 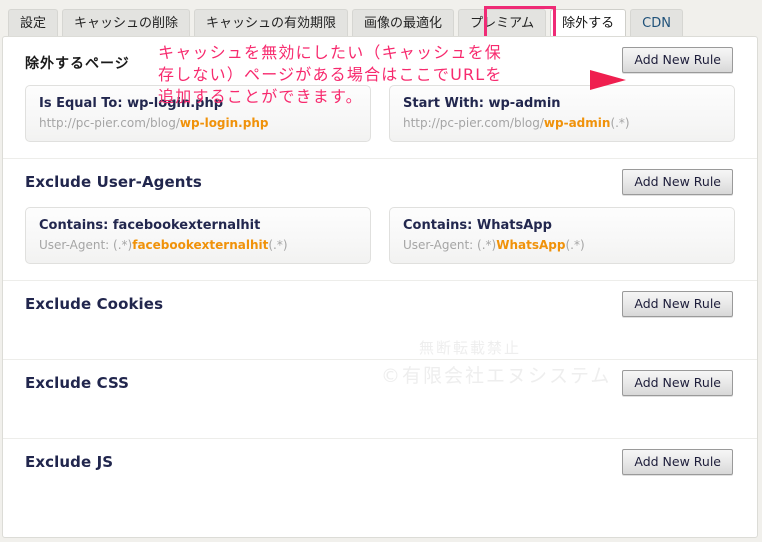 I want to click on tab-bar: 設定 キャッシュの削除 キャッシュの有効期限 画像の最適化 プレミアム 除外する CDN, so click(x=381, y=19).